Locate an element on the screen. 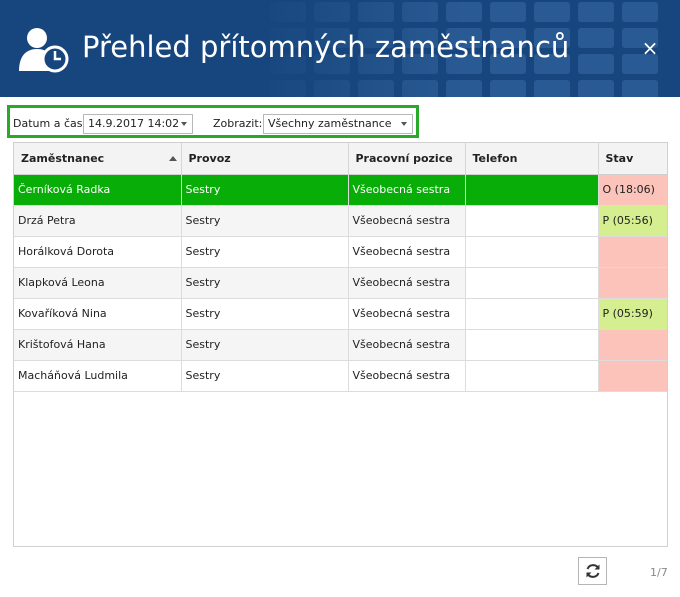  show-select: Všechny zaměstnance is located at coordinates (338, 124).